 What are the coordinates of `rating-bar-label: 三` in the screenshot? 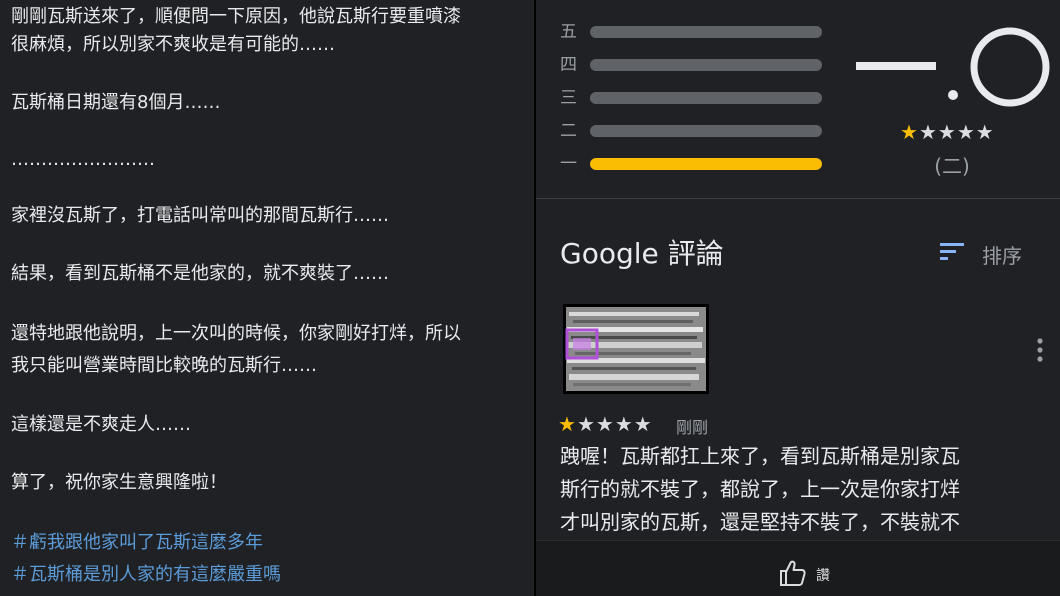 It's located at (568, 98).